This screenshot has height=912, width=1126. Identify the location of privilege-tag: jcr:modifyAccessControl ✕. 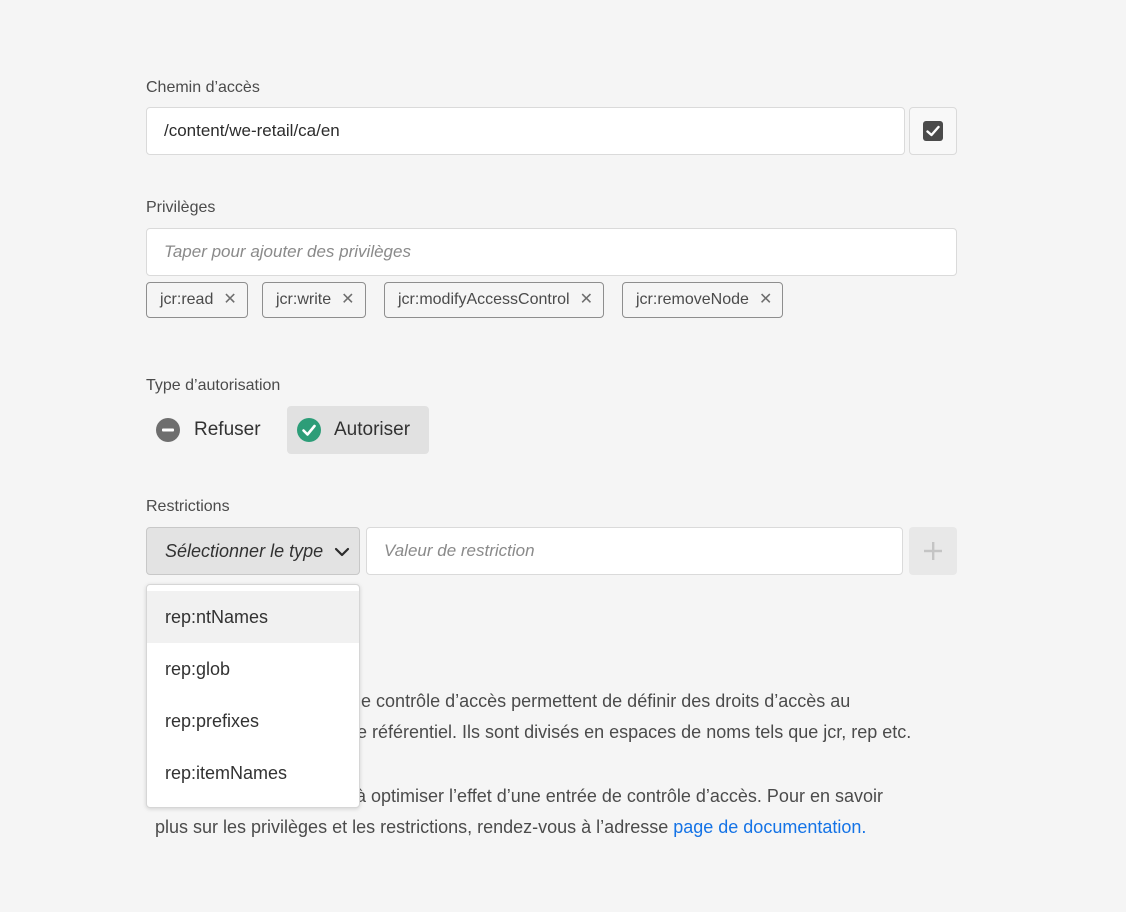
(494, 300).